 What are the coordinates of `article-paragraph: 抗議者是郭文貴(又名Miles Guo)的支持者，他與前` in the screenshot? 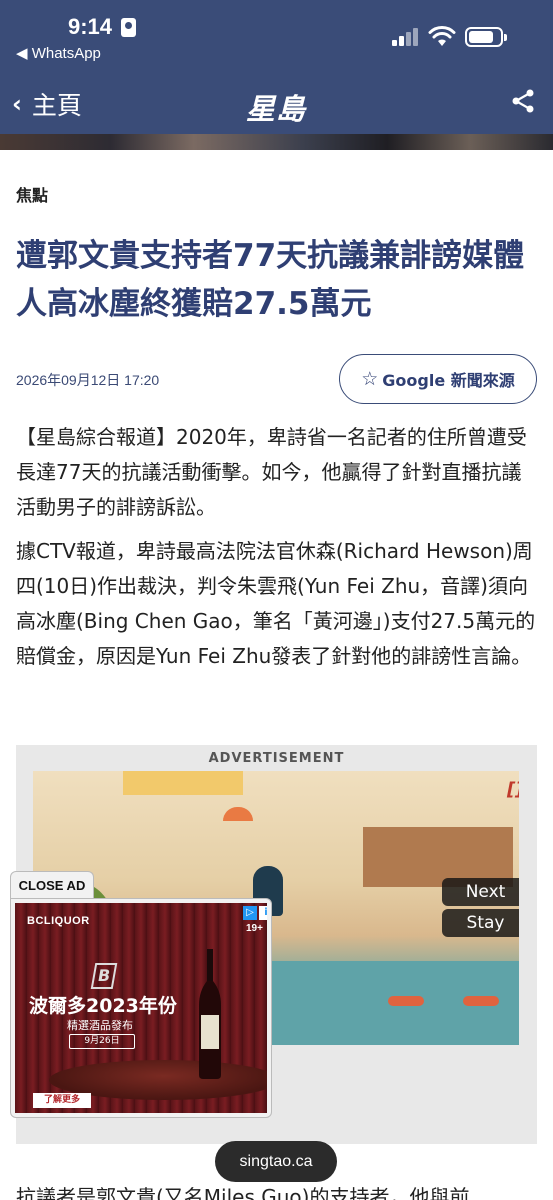 It's located at (243, 1192).